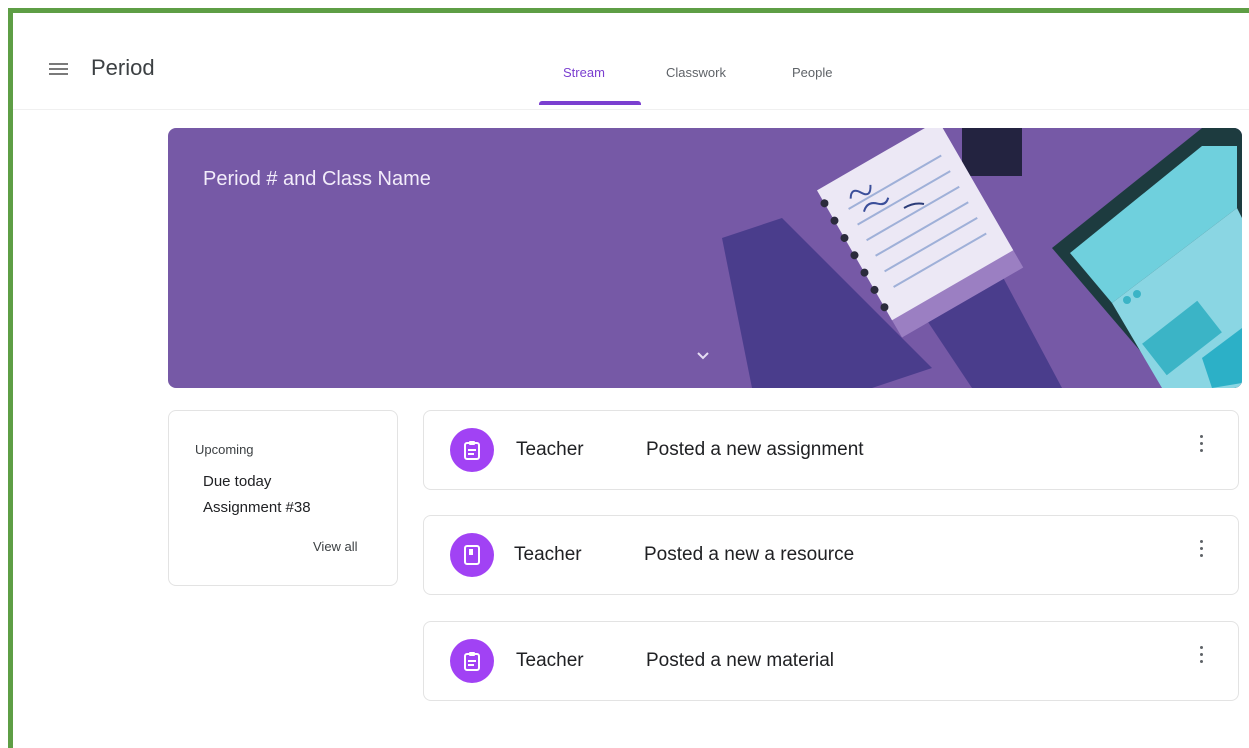 The image size is (1249, 748). I want to click on tab-stream: Stream, so click(584, 72).